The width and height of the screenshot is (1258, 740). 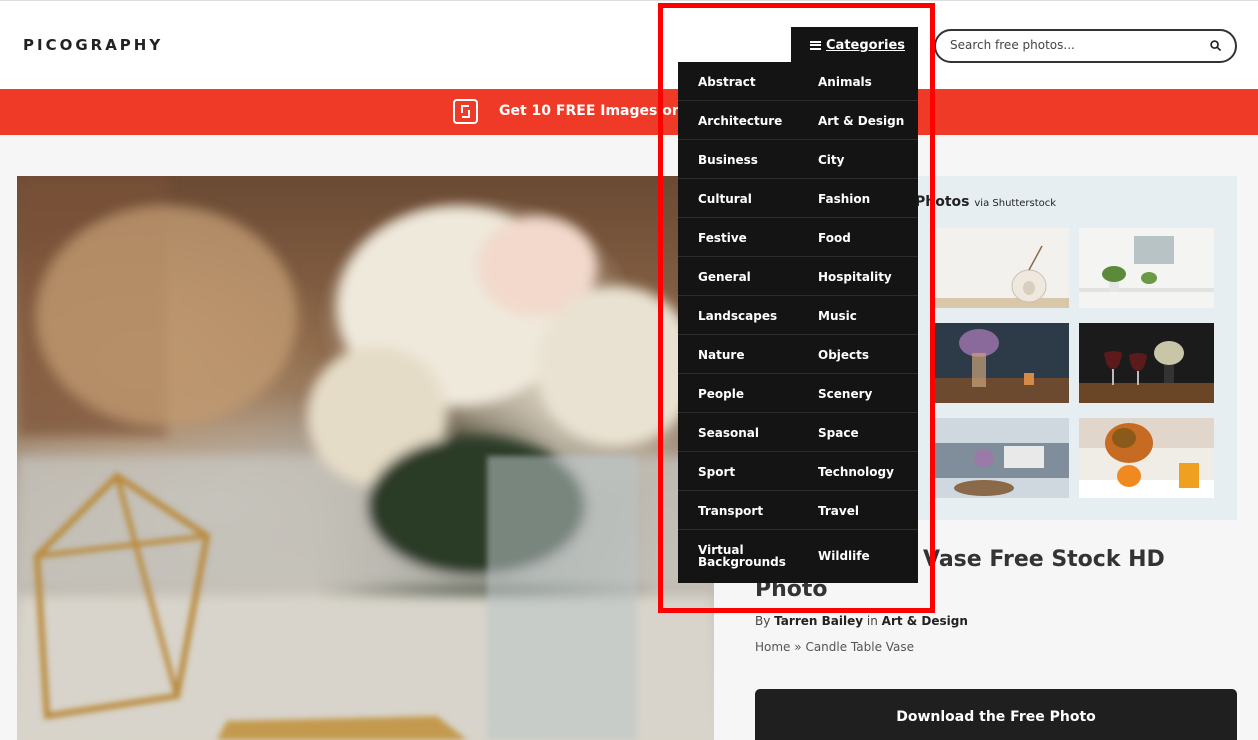 I want to click on category-item: Virtual Backgrounds, so click(x=738, y=556).